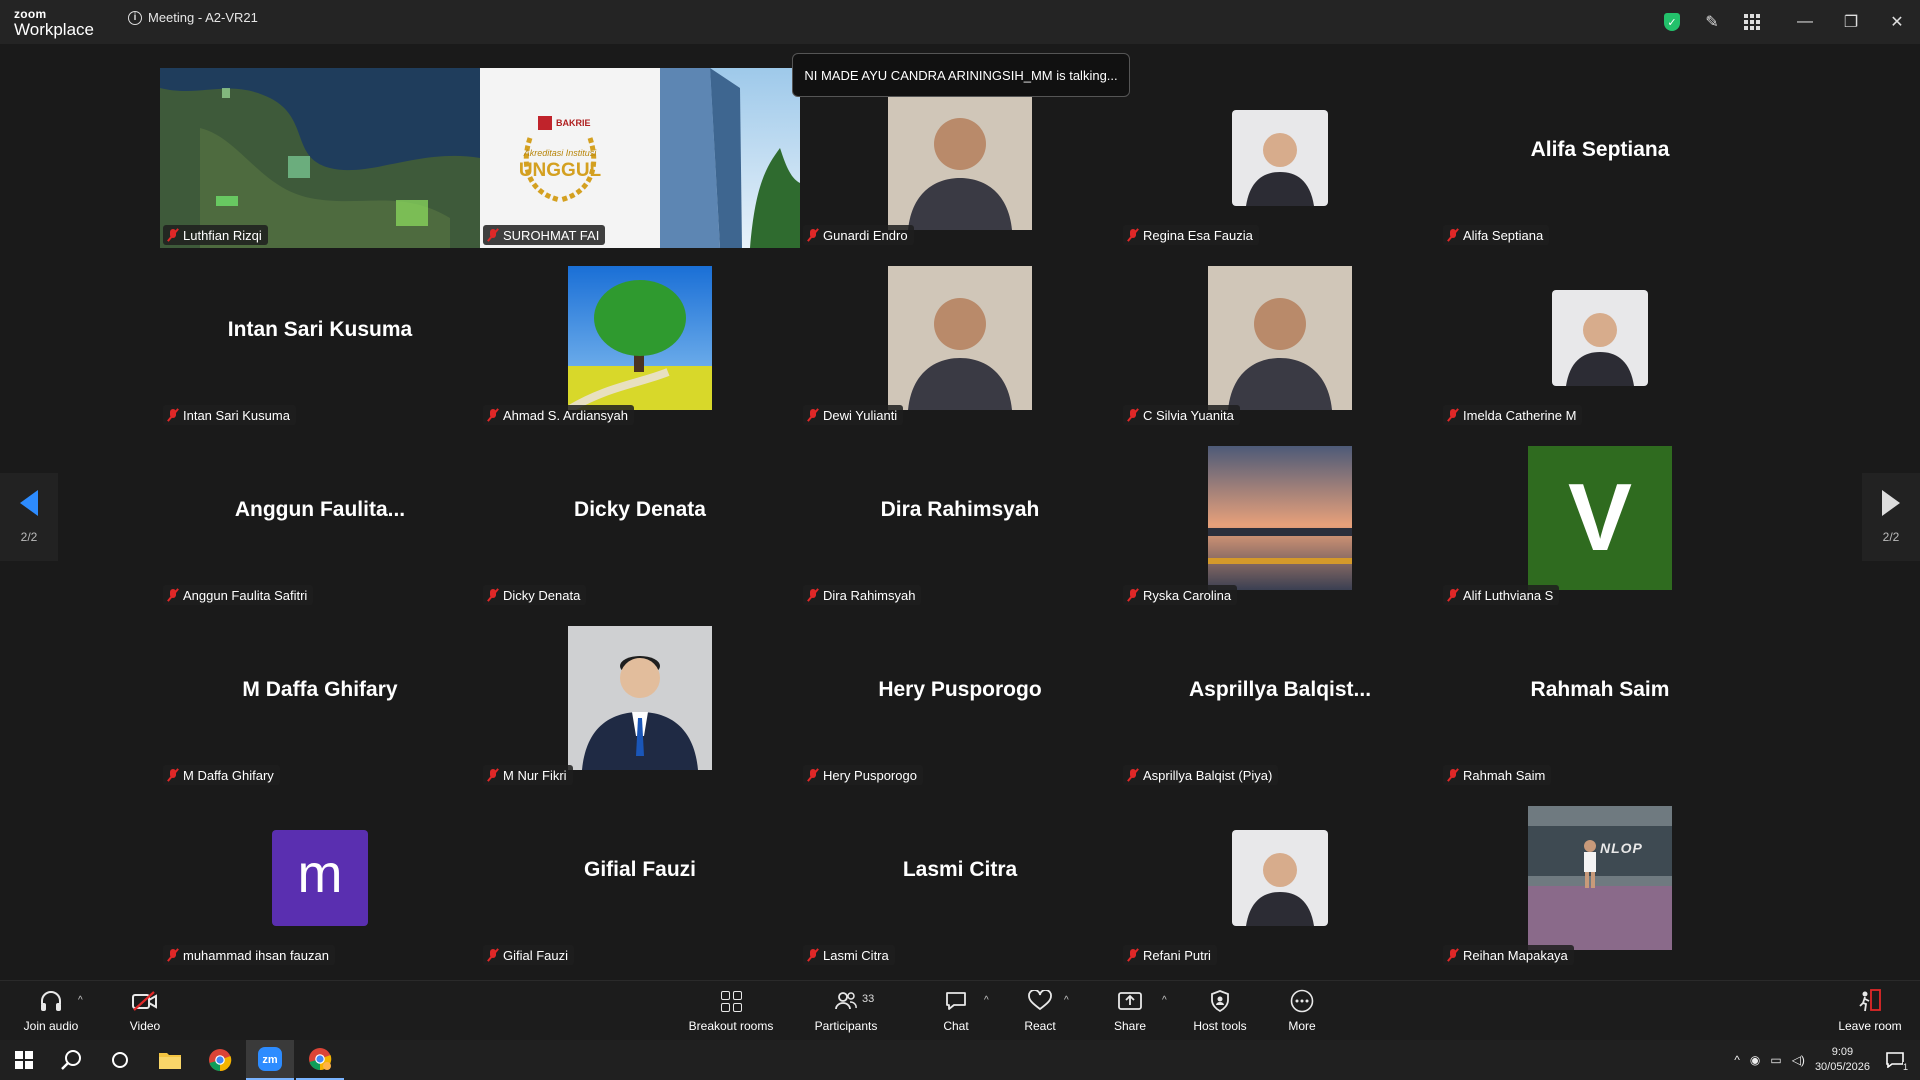  What do you see at coordinates (1040, 1011) in the screenshot?
I see `react-button: React` at bounding box center [1040, 1011].